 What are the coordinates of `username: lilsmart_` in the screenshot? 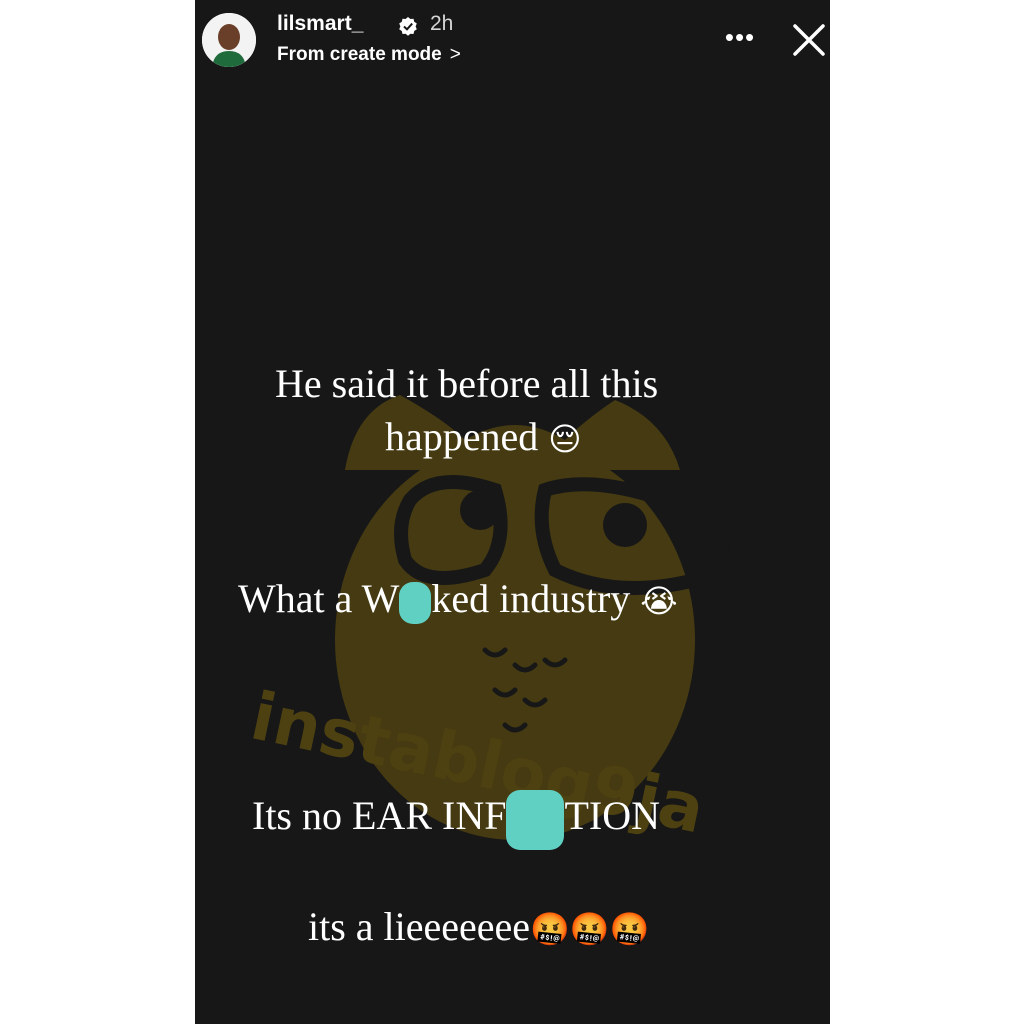 It's located at (320, 24).